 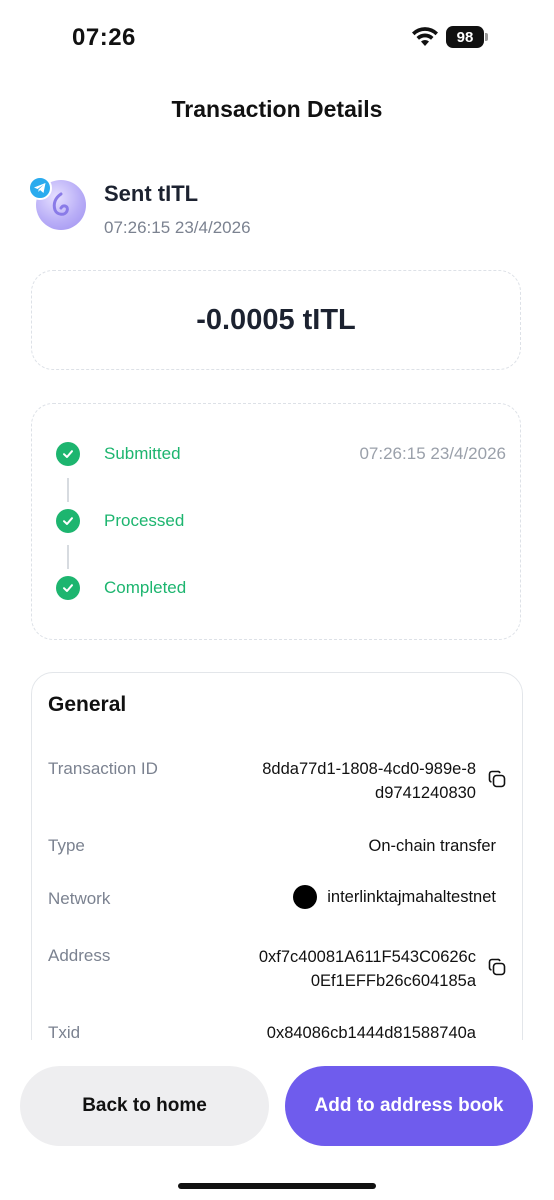 What do you see at coordinates (40, 188) in the screenshot?
I see `telegram-icon` at bounding box center [40, 188].